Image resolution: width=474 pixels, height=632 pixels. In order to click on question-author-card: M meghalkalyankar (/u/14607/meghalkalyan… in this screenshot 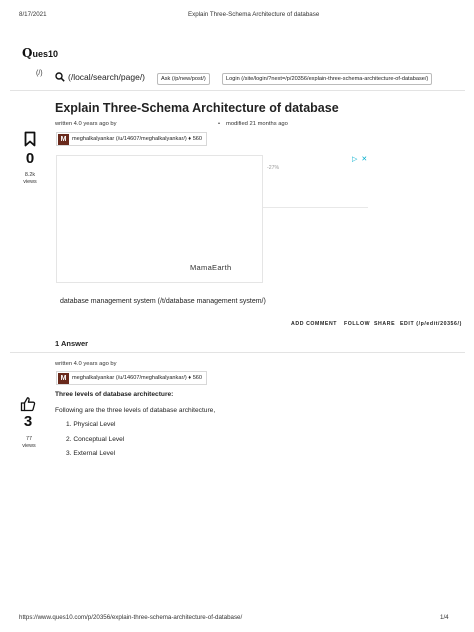, I will do `click(132, 139)`.